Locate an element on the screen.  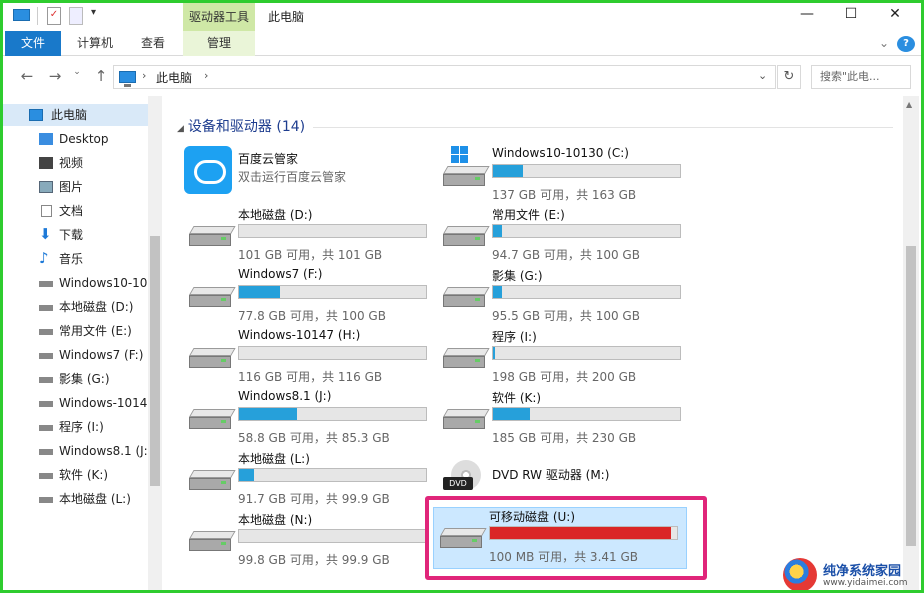
close-icon: ✕ is located at coordinates (895, 15).